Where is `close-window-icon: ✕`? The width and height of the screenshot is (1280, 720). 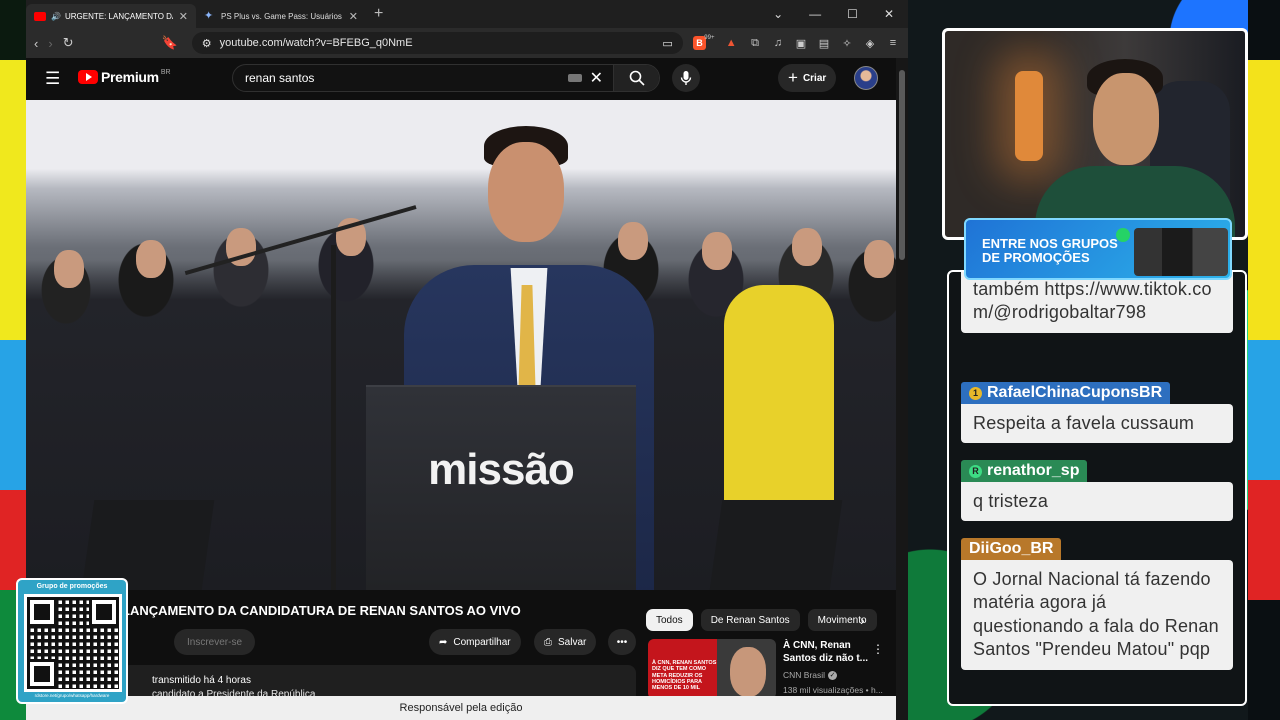
close-window-icon: ✕ is located at coordinates (889, 14).